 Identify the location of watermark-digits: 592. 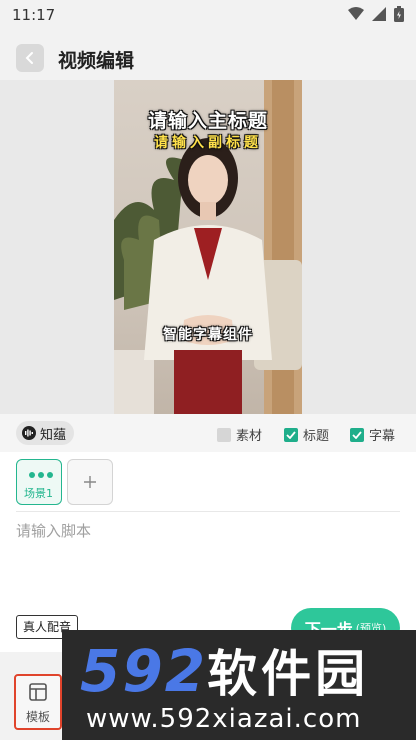
(144, 671).